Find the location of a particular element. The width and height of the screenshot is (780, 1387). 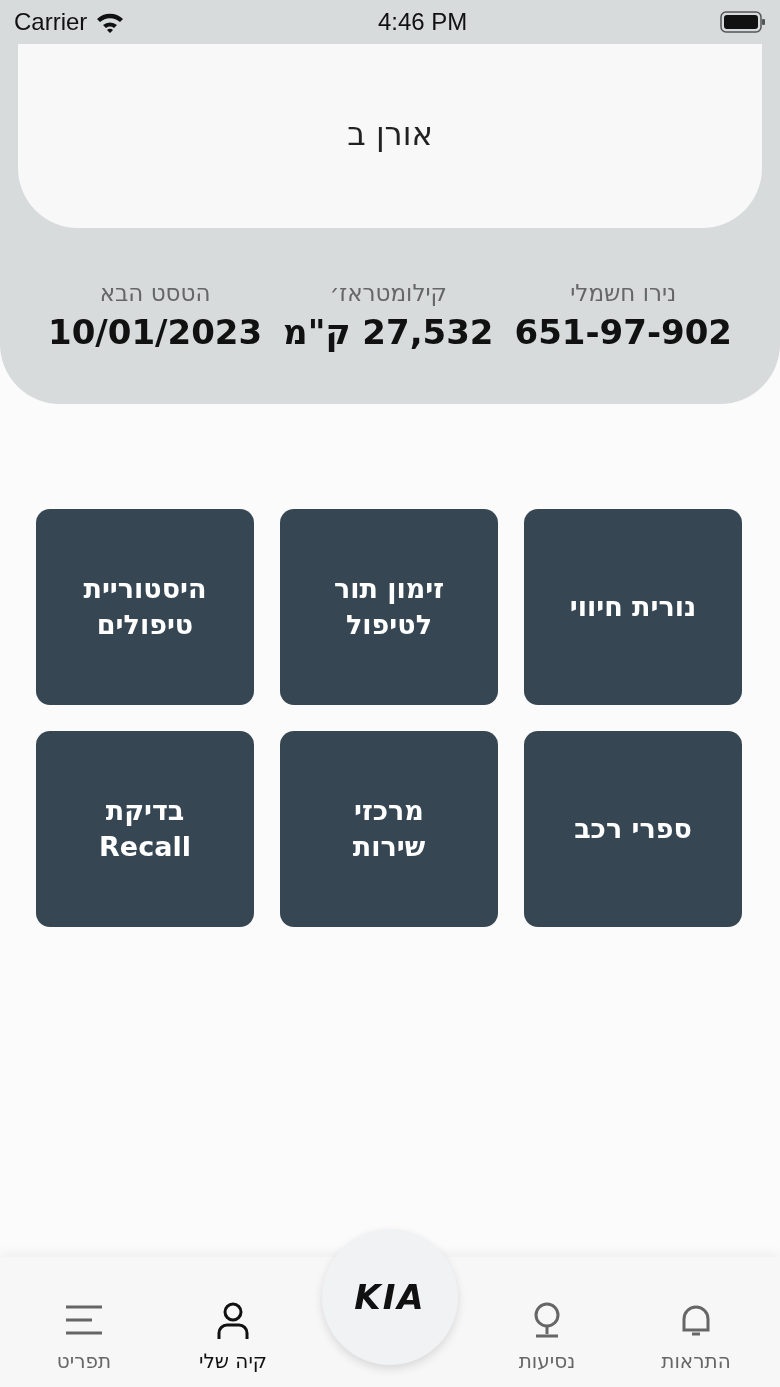

stat-value: 651-97-902 is located at coordinates (623, 332).